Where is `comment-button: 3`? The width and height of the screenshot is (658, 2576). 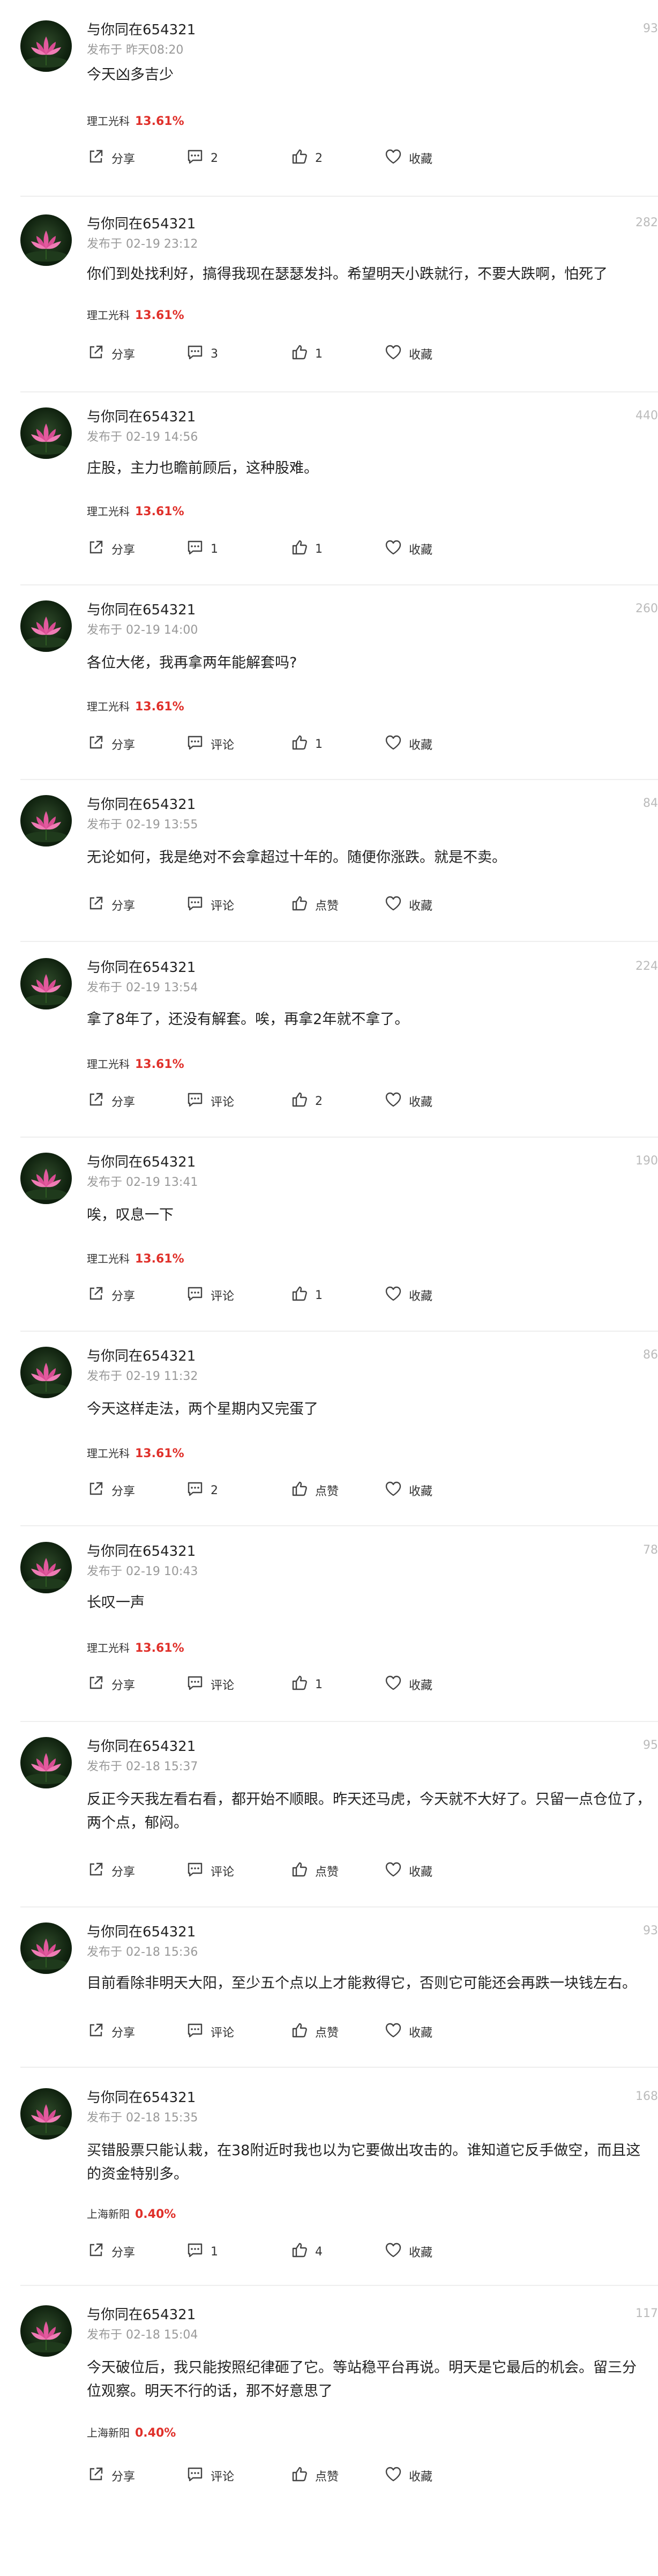 comment-button: 3 is located at coordinates (202, 354).